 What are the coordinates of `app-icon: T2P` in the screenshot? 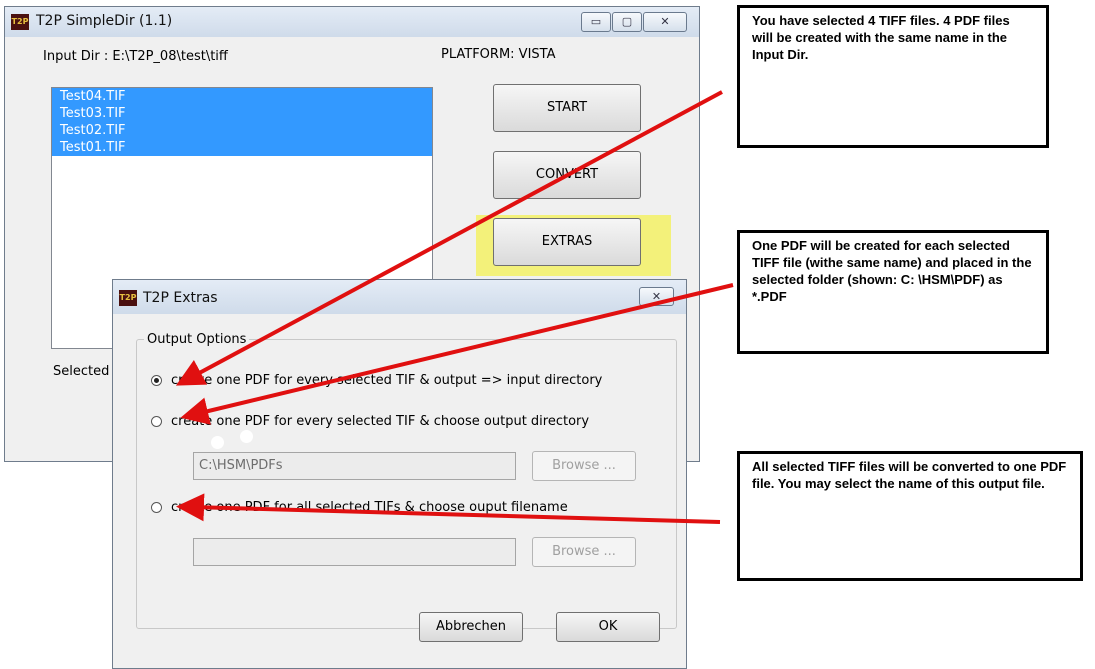 It's located at (20, 22).